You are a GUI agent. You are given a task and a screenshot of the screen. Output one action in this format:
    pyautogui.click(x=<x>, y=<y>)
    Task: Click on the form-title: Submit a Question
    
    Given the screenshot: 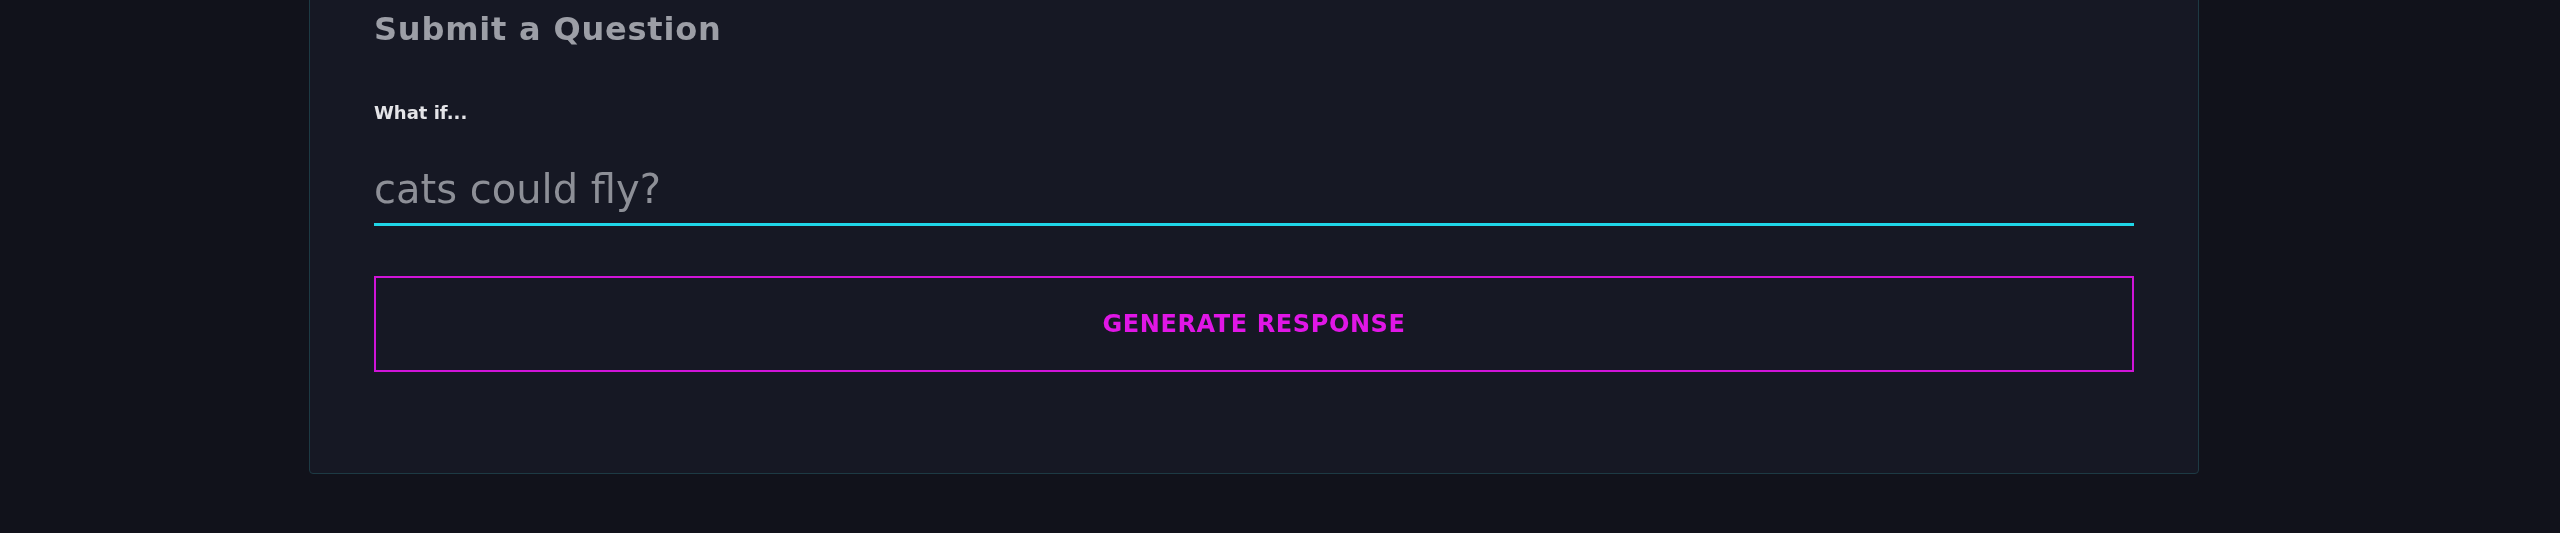 What is the action you would take?
    pyautogui.click(x=548, y=29)
    